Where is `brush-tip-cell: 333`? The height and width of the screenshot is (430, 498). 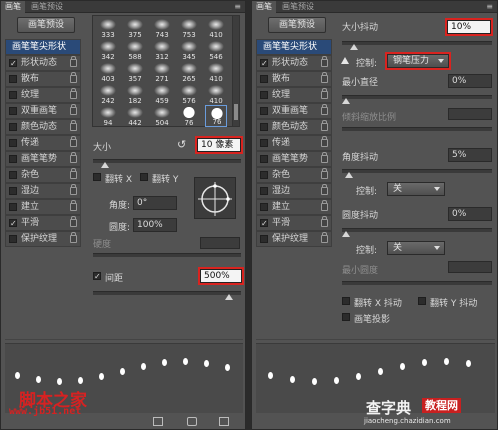 brush-tip-cell: 333 is located at coordinates (108, 28).